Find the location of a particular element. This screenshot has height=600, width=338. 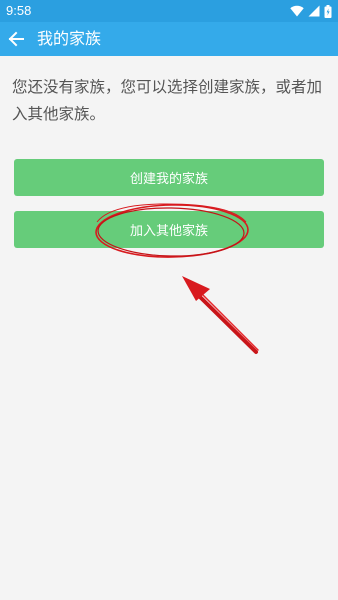

wifi-icon is located at coordinates (297, 11).